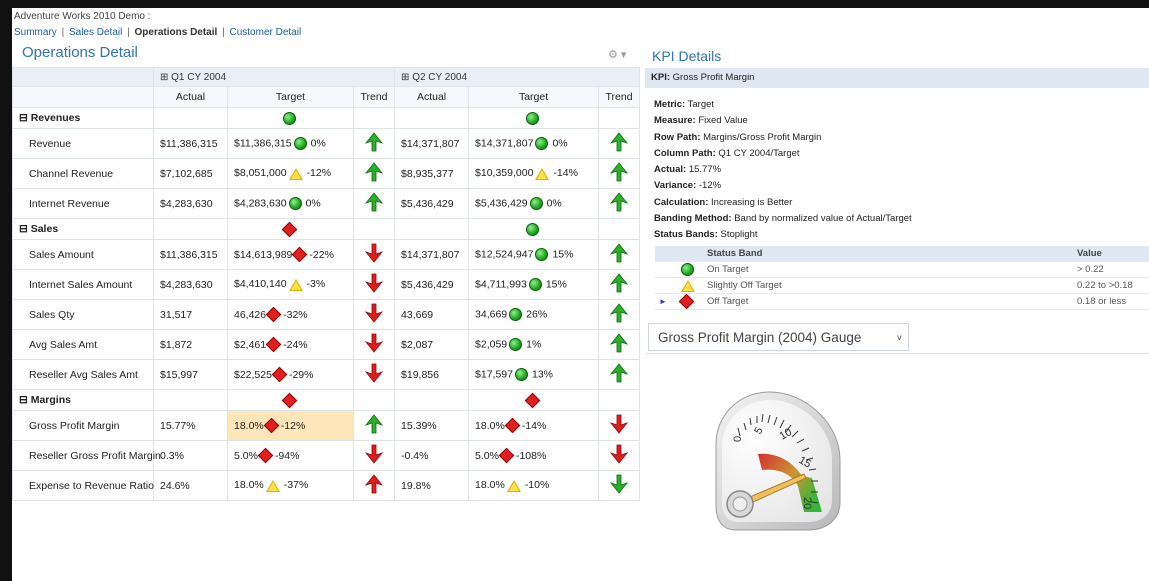 This screenshot has width=1149, height=581. I want to click on q2-actual: -0.4%, so click(432, 455).